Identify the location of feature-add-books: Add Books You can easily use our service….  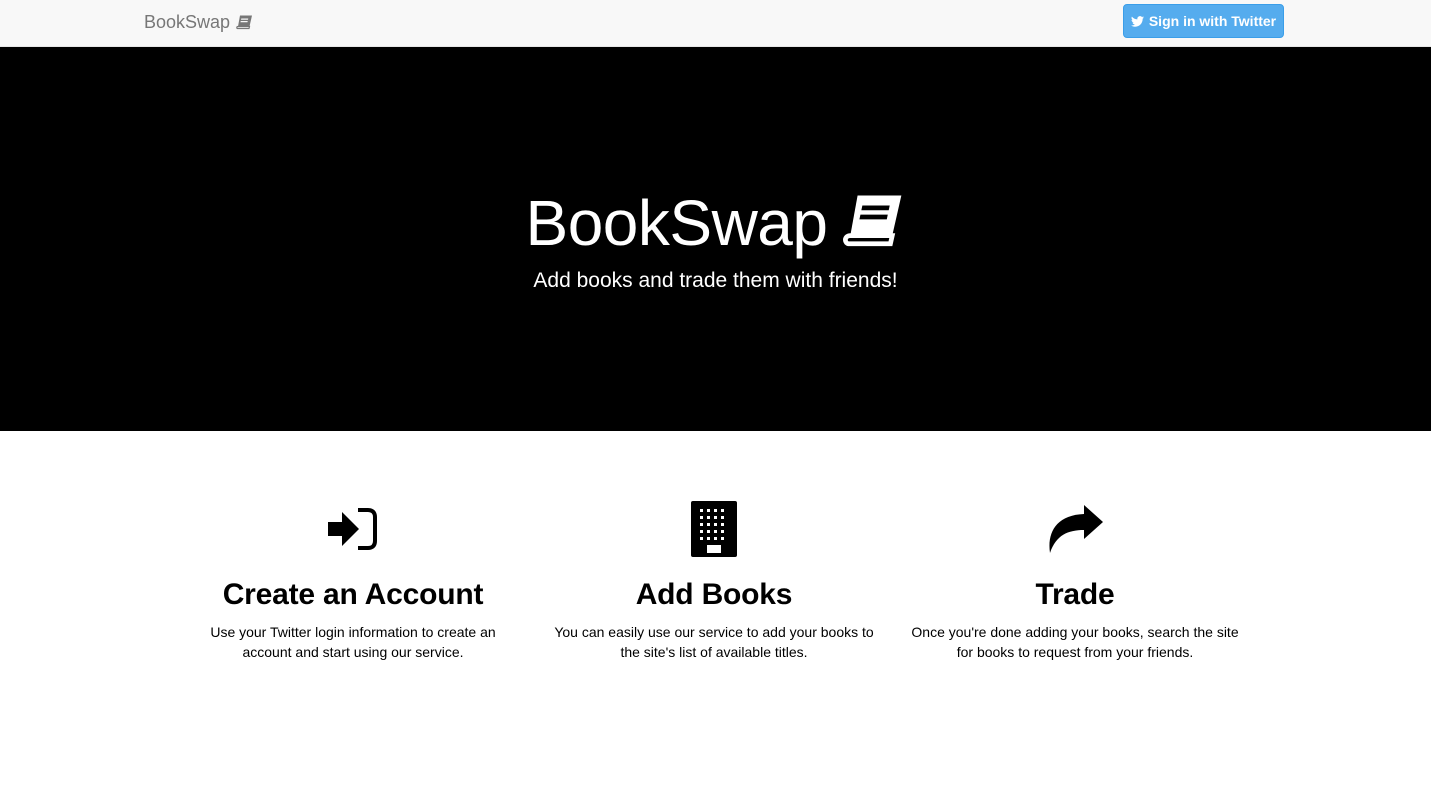
(714, 581).